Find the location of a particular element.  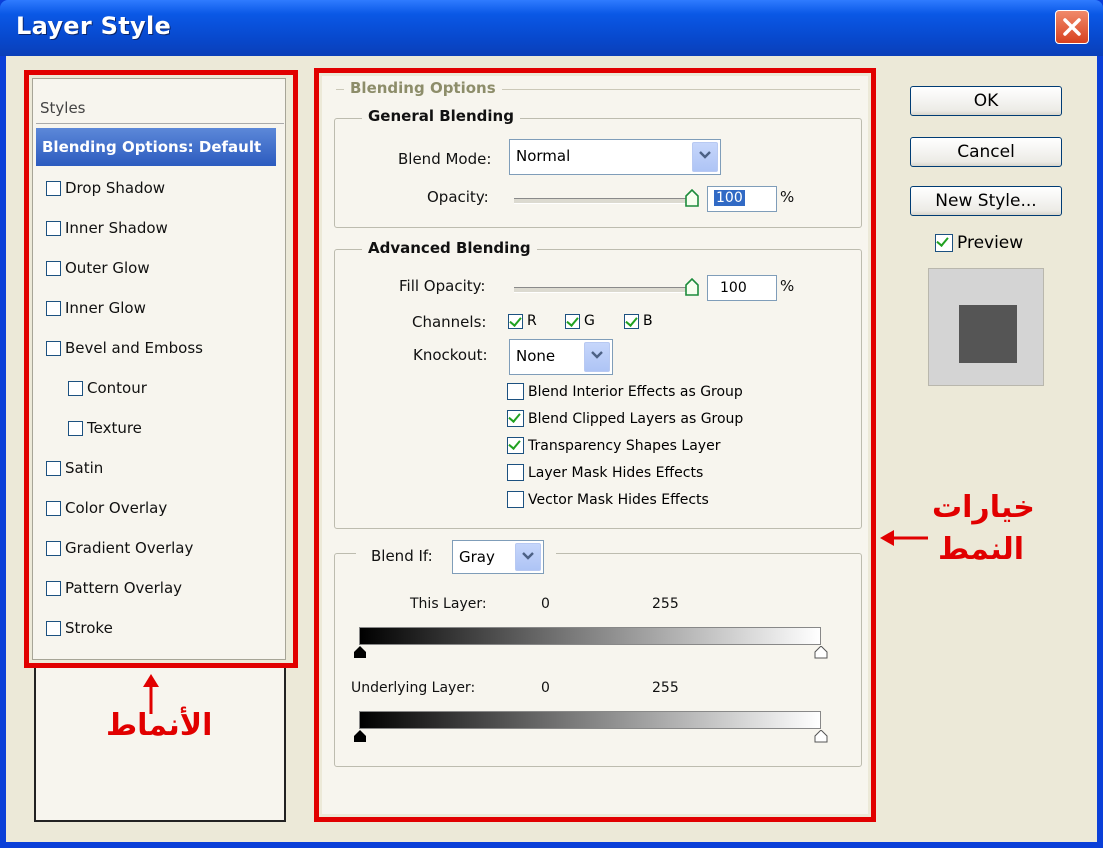

close-icon is located at coordinates (1072, 27).